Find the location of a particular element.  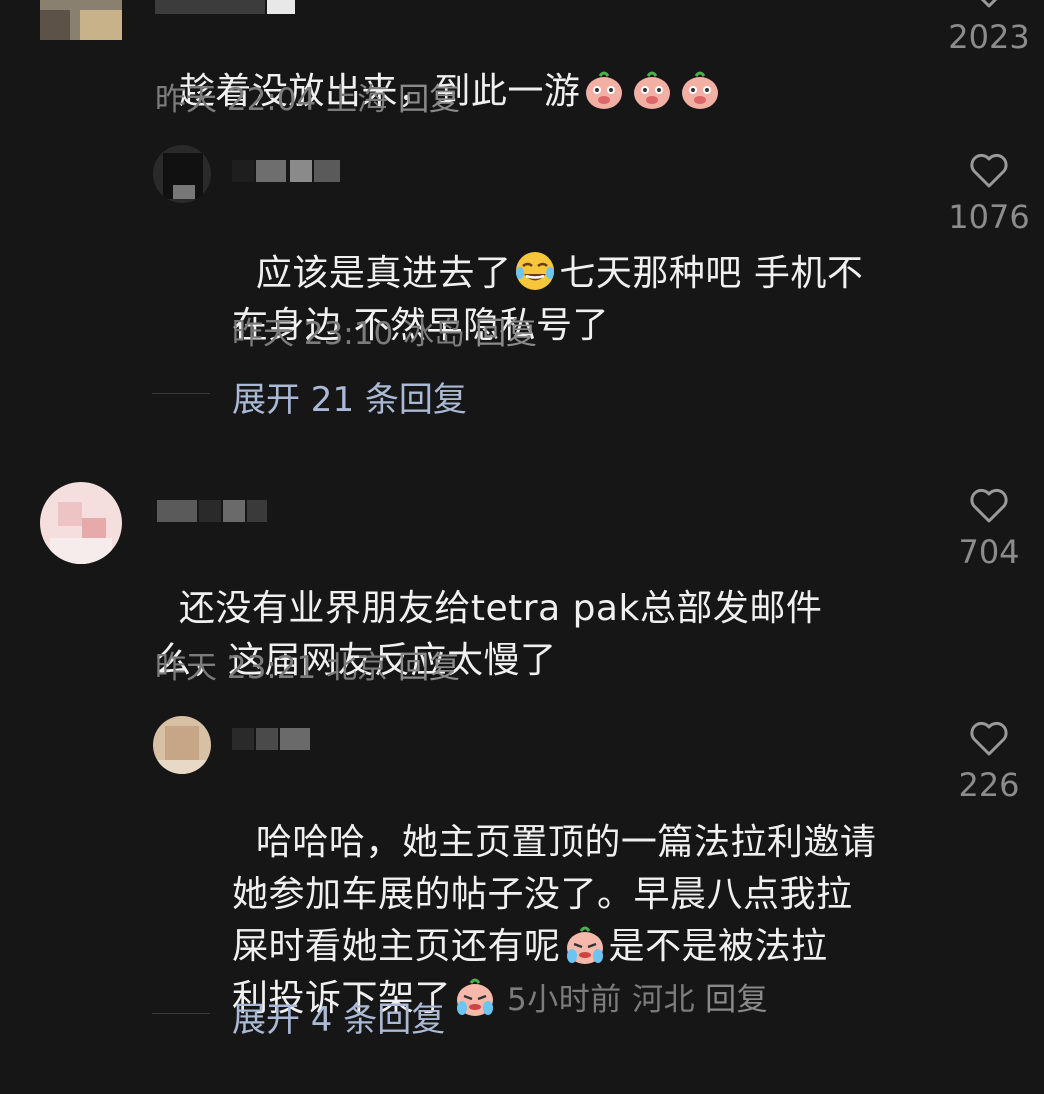

like-button: 226 is located at coordinates (989, 761).